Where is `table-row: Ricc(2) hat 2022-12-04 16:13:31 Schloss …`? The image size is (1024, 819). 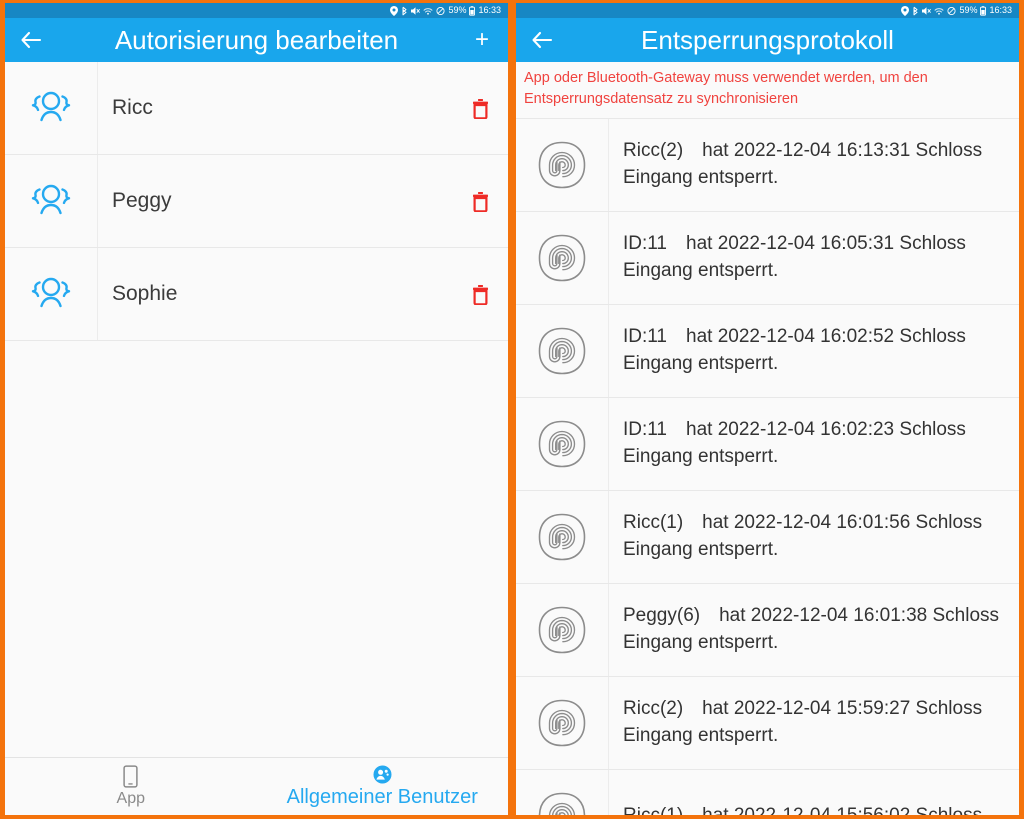
table-row: Ricc(2) hat 2022-12-04 16:13:31 Schloss … is located at coordinates (767, 166).